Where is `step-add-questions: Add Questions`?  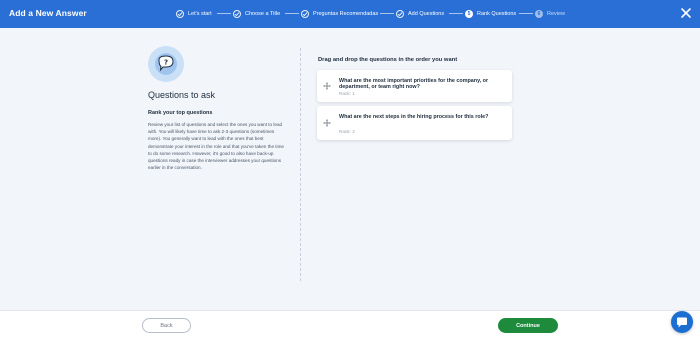 step-add-questions: Add Questions is located at coordinates (420, 14).